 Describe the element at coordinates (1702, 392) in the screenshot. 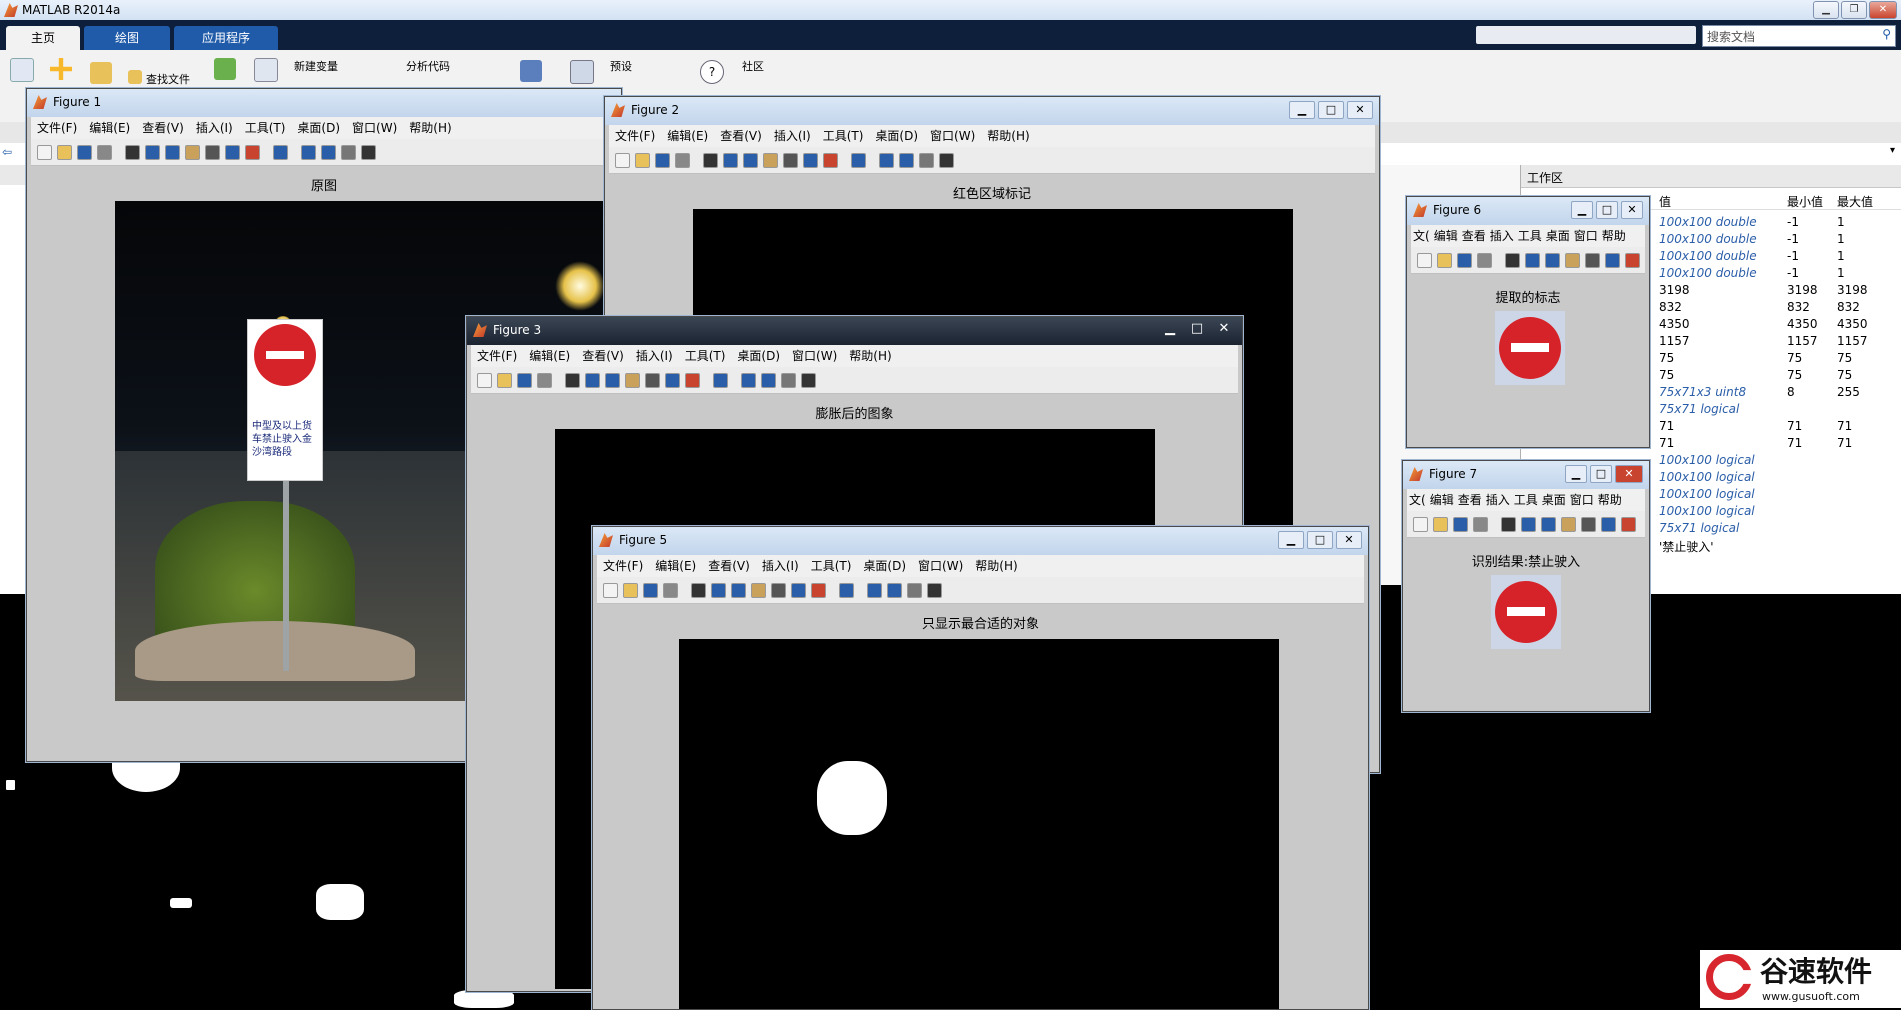

I see `workspace-cell-value: 75x71x3 uint8` at that location.